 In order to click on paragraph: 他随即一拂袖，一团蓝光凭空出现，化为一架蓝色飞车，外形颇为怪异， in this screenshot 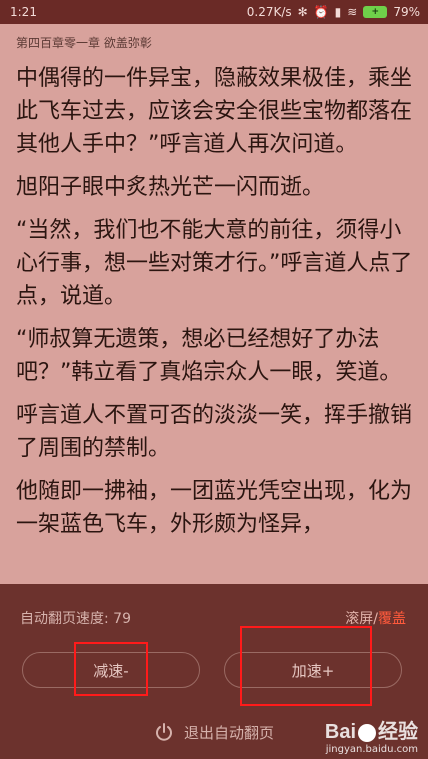, I will do `click(214, 508)`.